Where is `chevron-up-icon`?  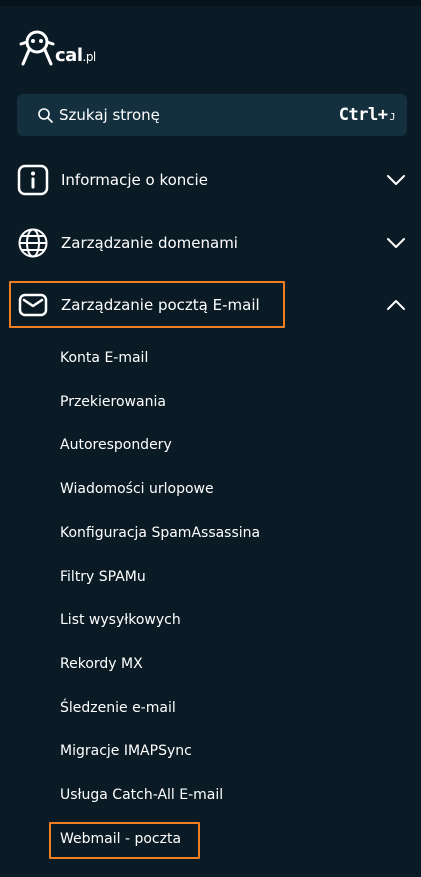 chevron-up-icon is located at coordinates (396, 305).